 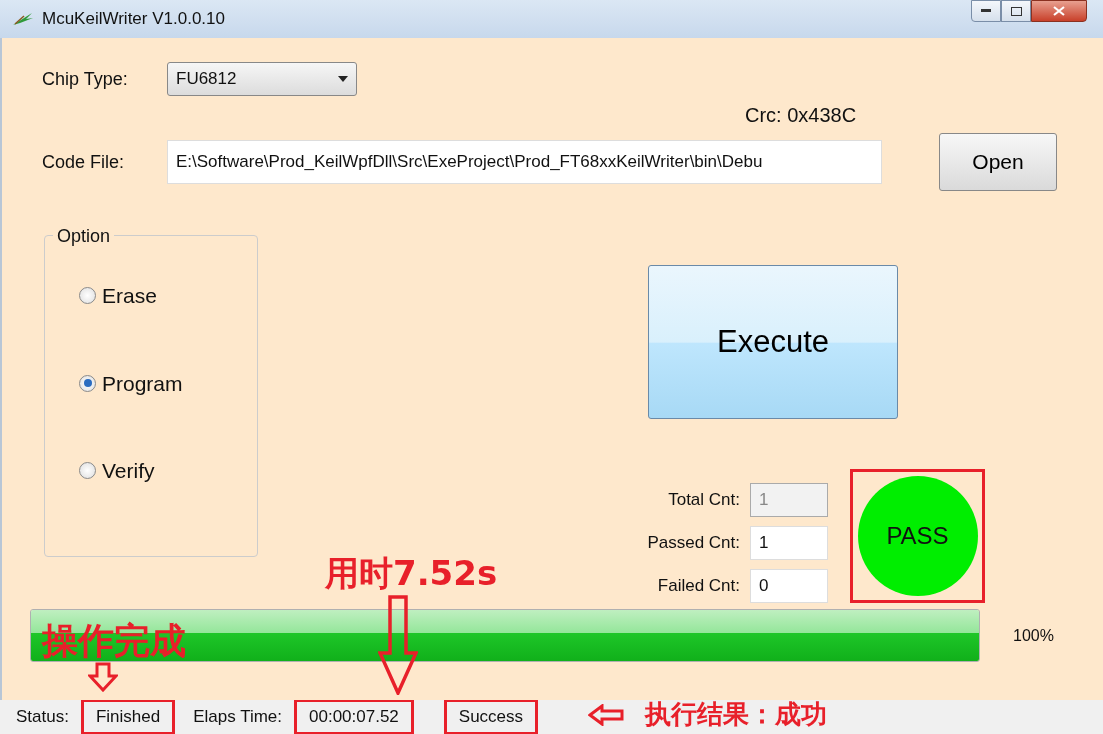 I want to click on count-label: Total Cnt:, so click(x=703, y=500).